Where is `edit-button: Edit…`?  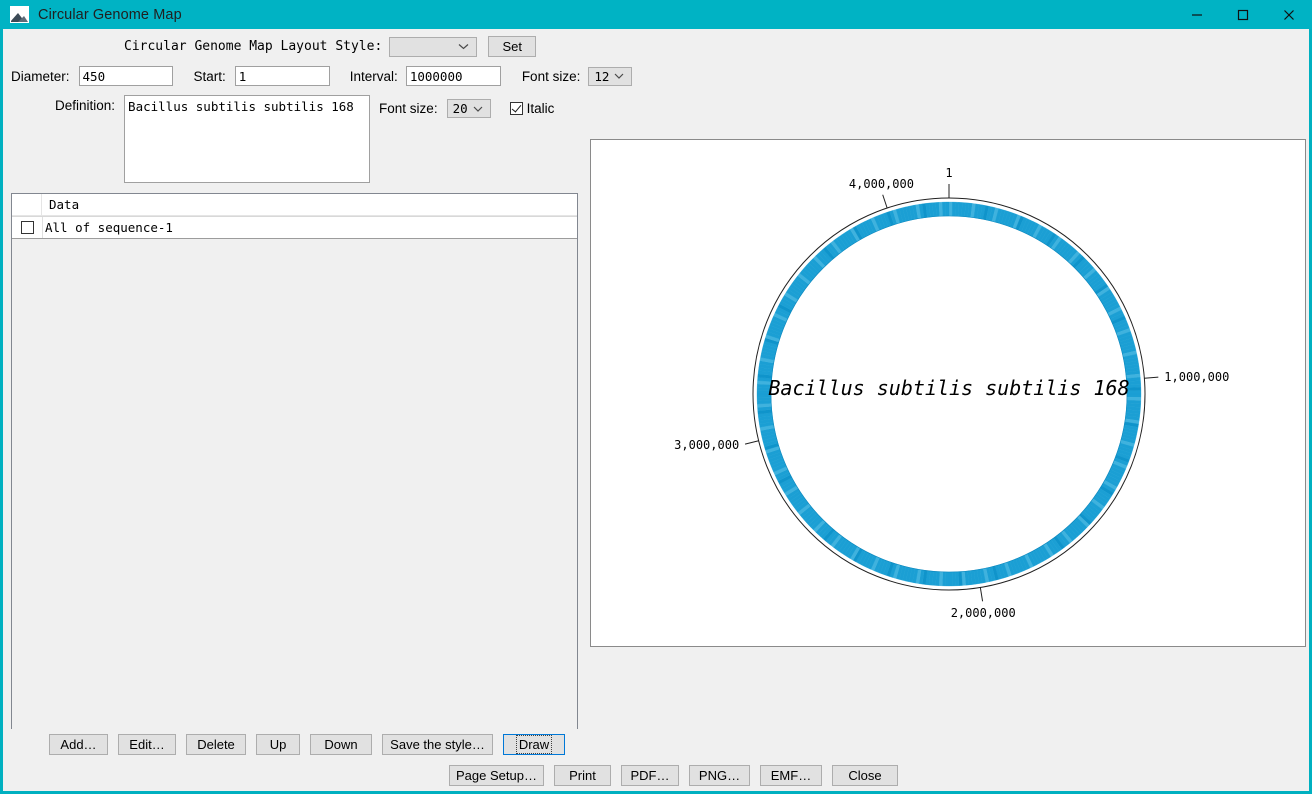
edit-button: Edit… is located at coordinates (147, 744).